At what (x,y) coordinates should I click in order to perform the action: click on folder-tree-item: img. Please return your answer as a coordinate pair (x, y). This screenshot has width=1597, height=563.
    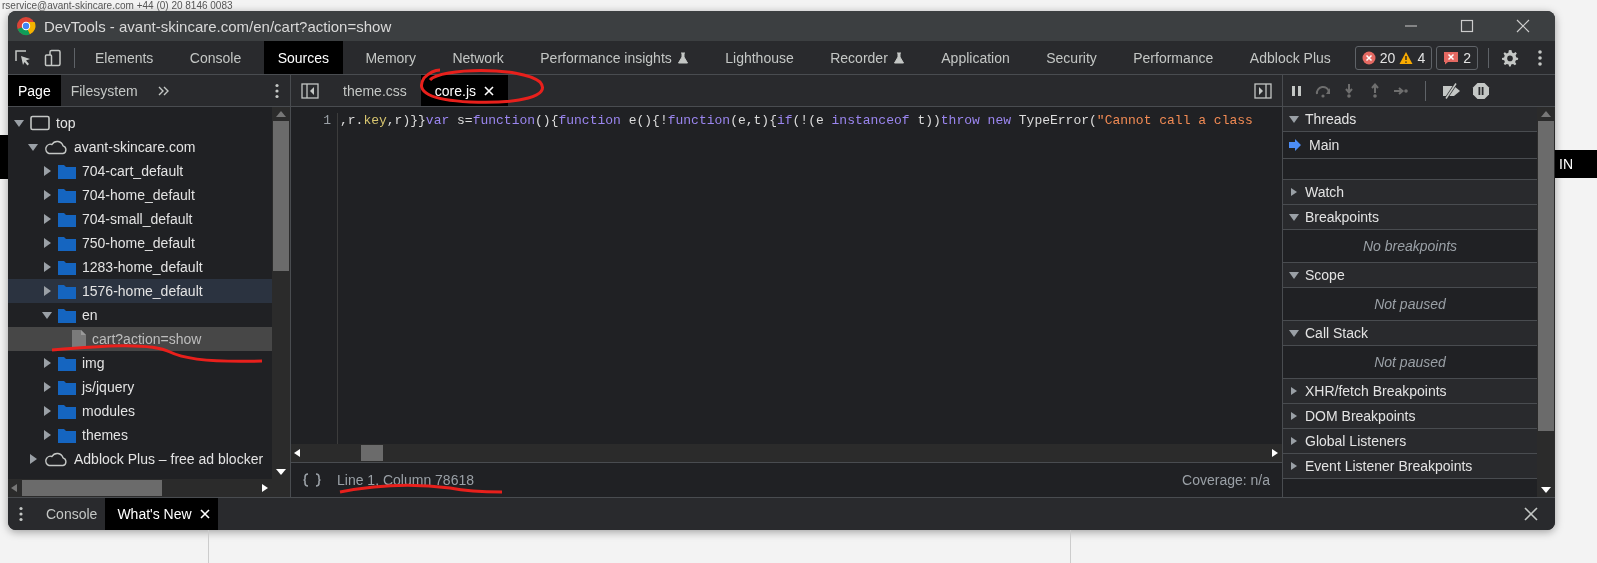
    Looking at the image, I should click on (140, 363).